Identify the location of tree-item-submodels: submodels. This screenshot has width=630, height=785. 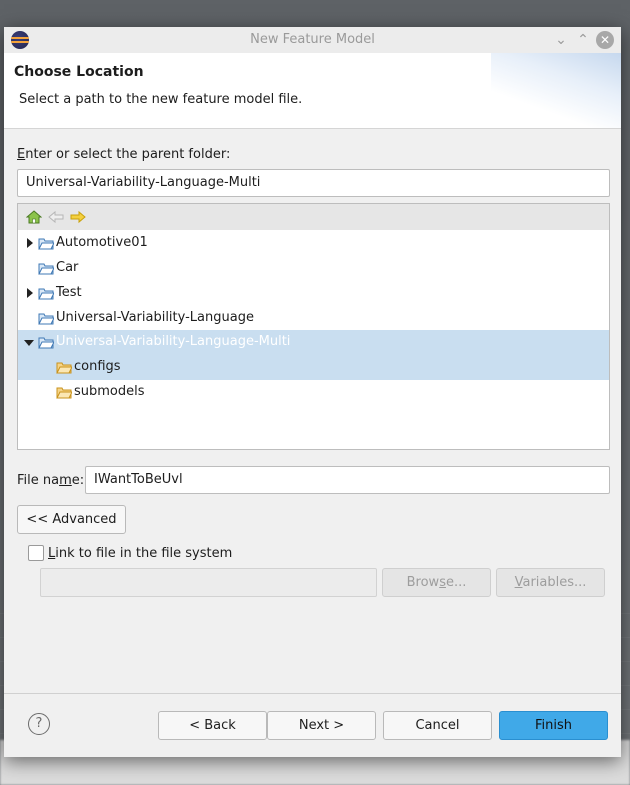
(313, 392).